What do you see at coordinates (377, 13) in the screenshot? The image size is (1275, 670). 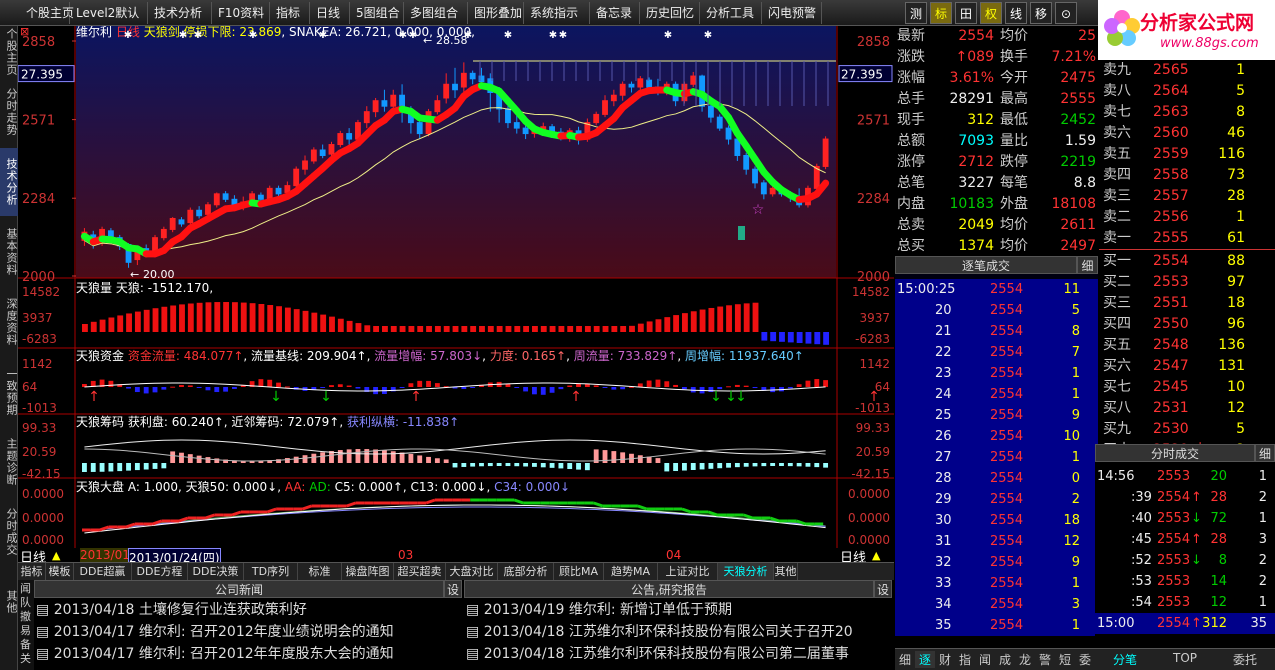 I see `toolbar-button-6: 5图组合` at bounding box center [377, 13].